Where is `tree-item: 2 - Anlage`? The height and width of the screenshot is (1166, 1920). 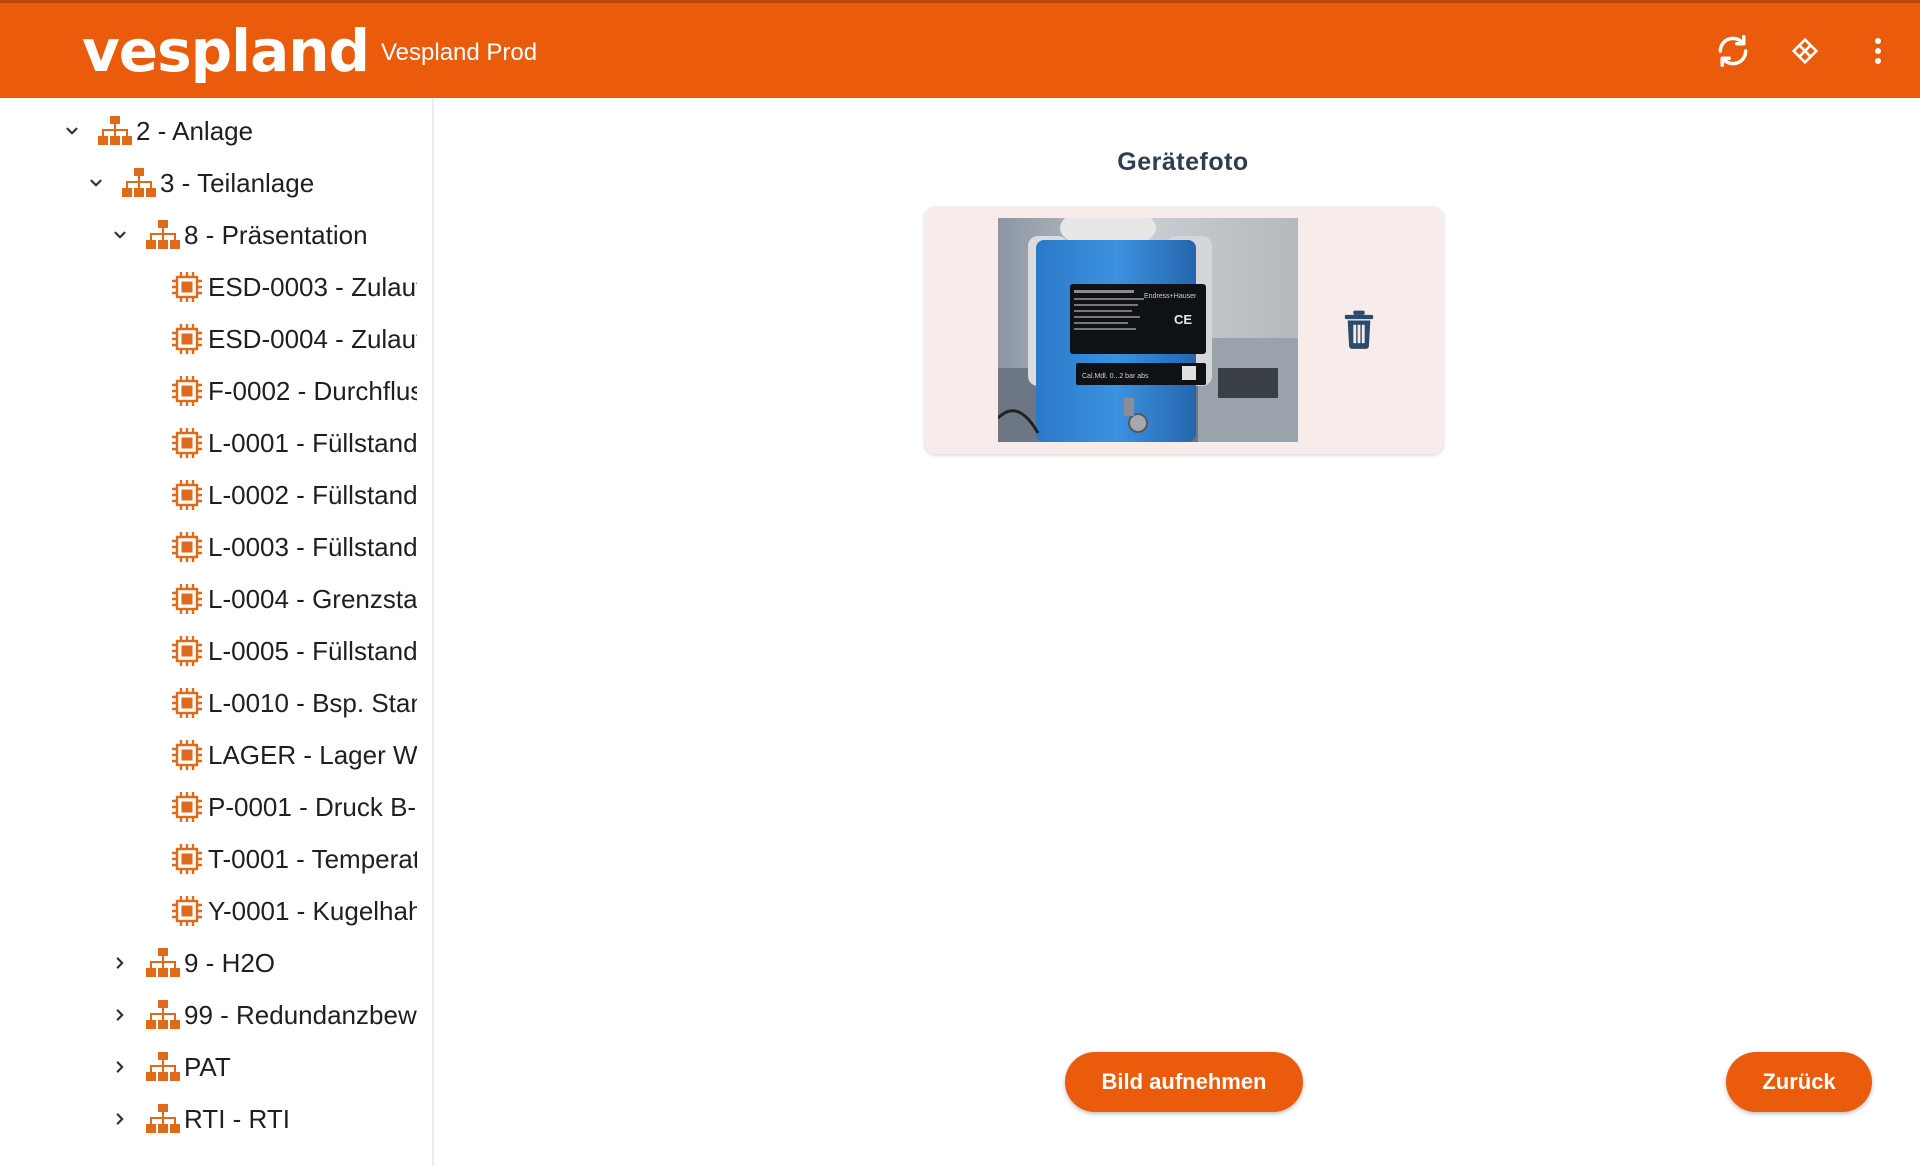 tree-item: 2 - Anlage is located at coordinates (156, 131).